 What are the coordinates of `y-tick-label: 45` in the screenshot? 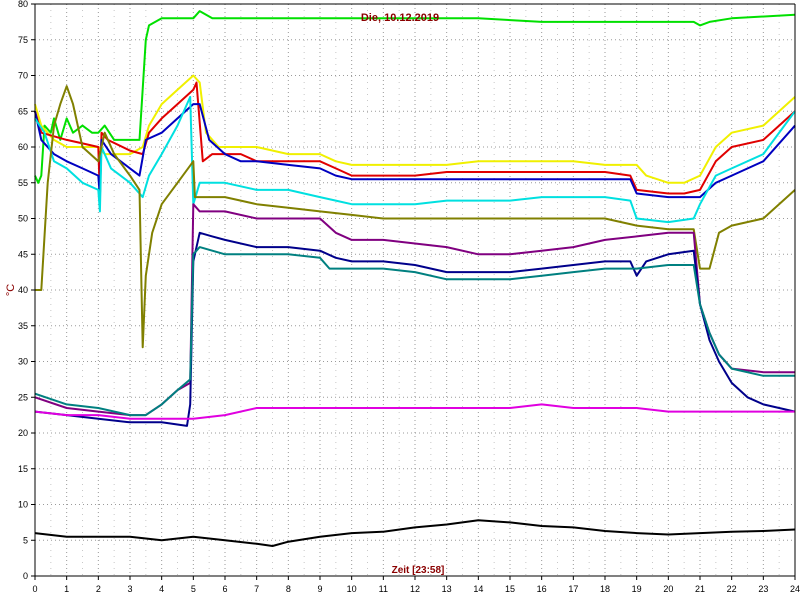 It's located at (23, 254).